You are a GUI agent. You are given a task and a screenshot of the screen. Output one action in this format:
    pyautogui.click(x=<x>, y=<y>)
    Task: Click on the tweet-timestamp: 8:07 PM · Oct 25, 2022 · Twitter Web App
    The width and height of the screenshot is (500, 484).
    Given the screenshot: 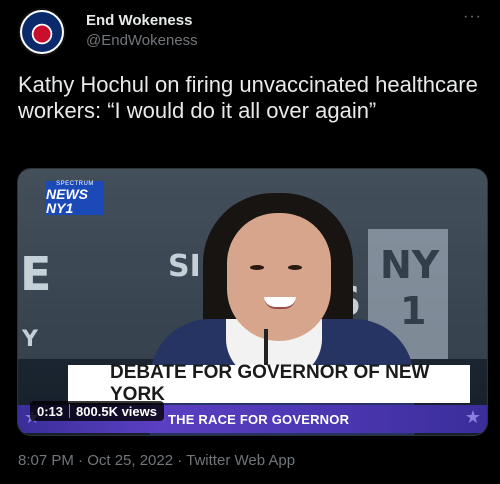 What is the action you would take?
    pyautogui.click(x=156, y=460)
    